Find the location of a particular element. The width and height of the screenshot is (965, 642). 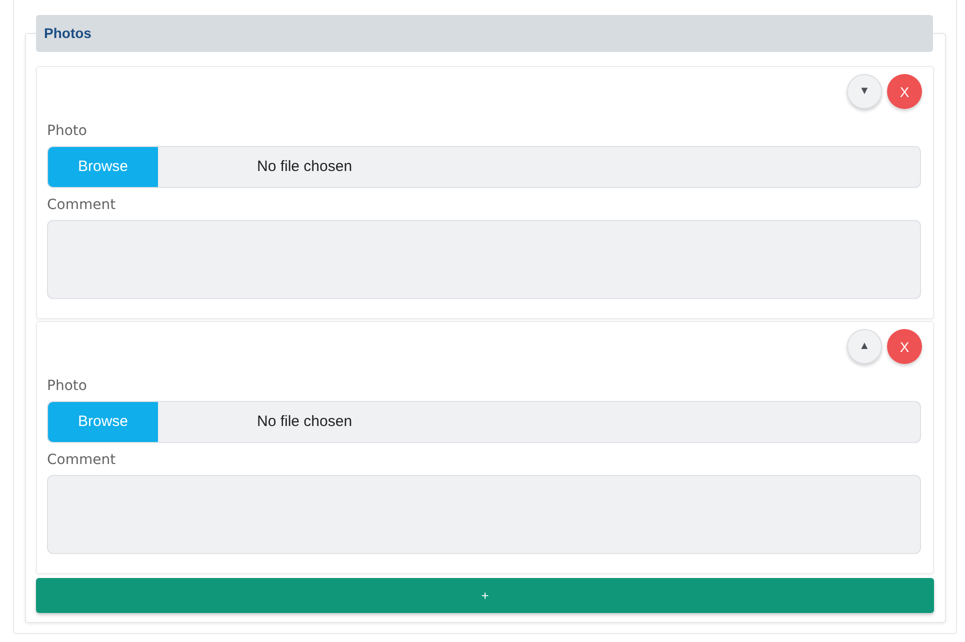

move-button: ▲ is located at coordinates (864, 346).